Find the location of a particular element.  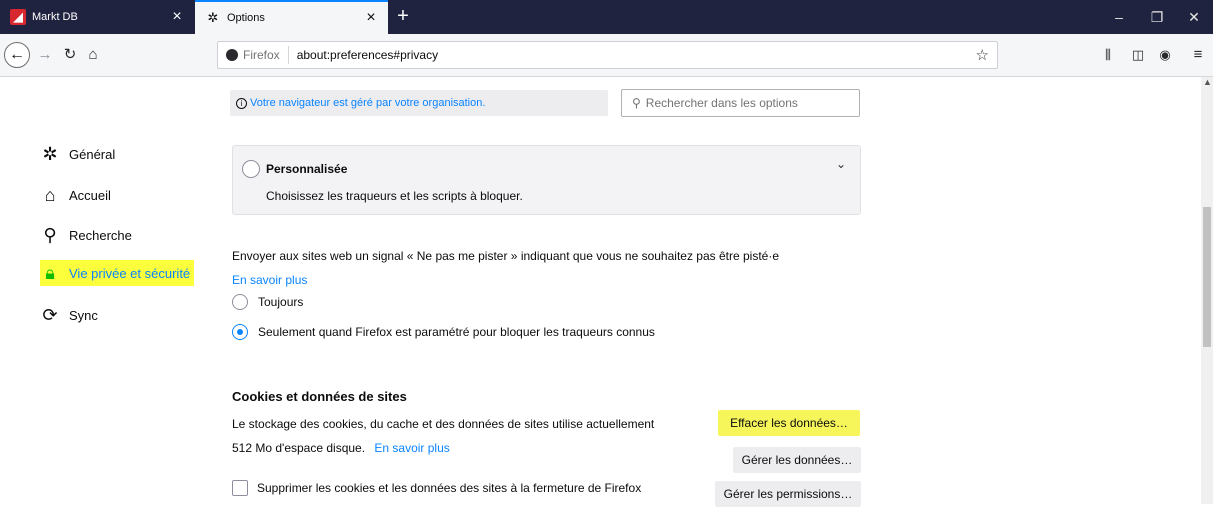

tab-options: ✲ Options × is located at coordinates (291, 17).